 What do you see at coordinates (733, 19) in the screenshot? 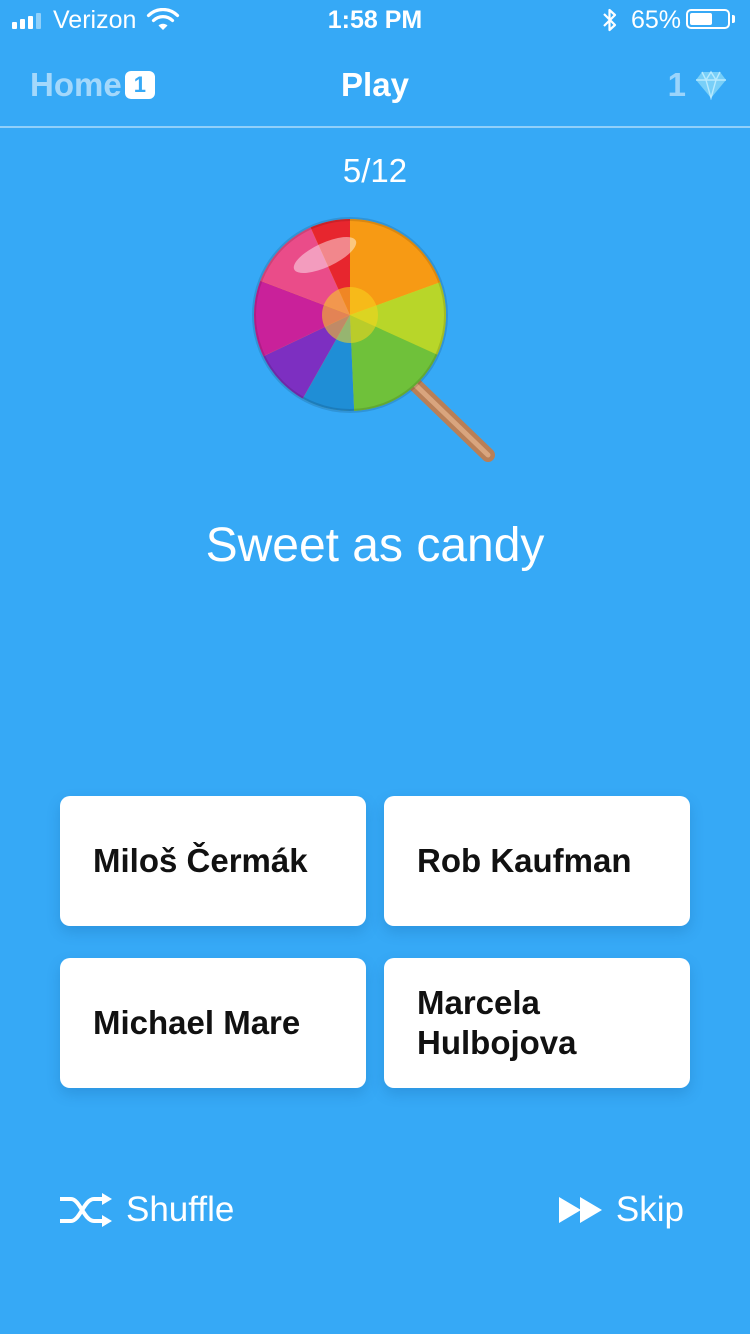
I see `battery-tip` at bounding box center [733, 19].